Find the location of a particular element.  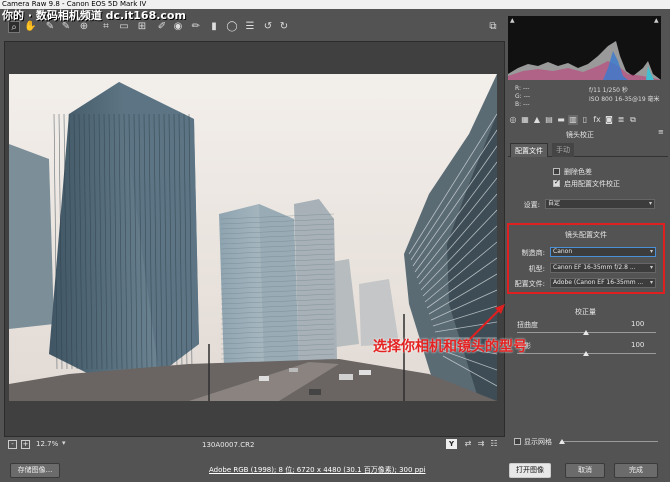

done-button: 完成 is located at coordinates (636, 470).